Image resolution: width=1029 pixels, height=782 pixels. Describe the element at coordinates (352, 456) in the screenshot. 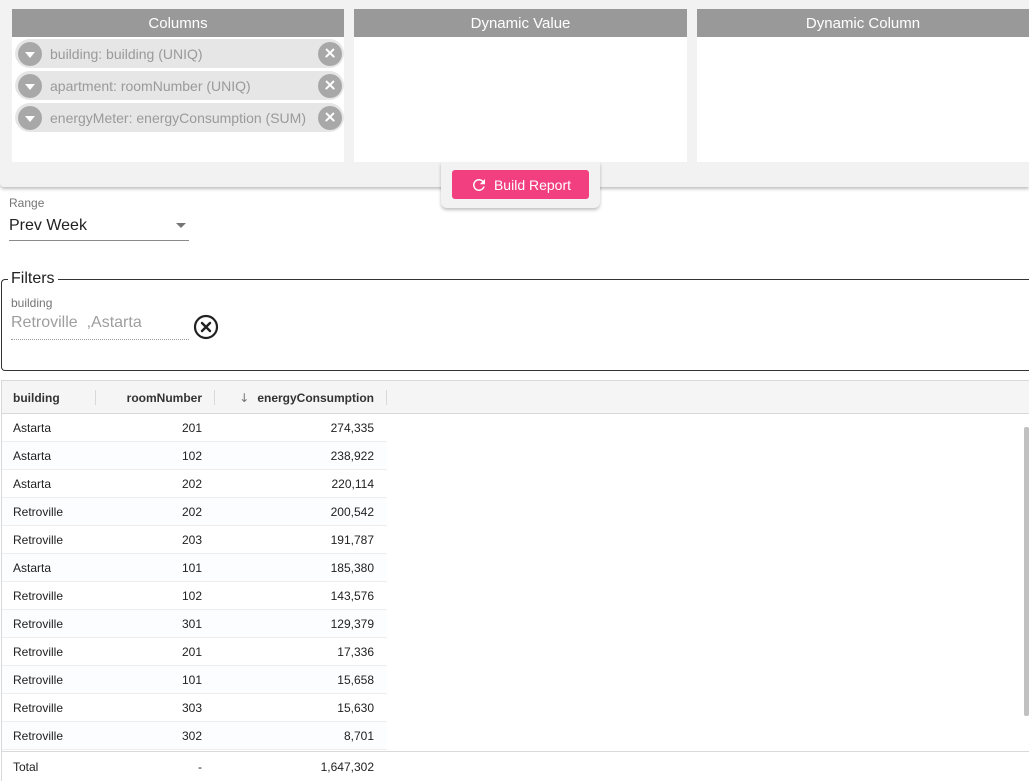

I see `cell-energyconsumption: 238,922` at that location.